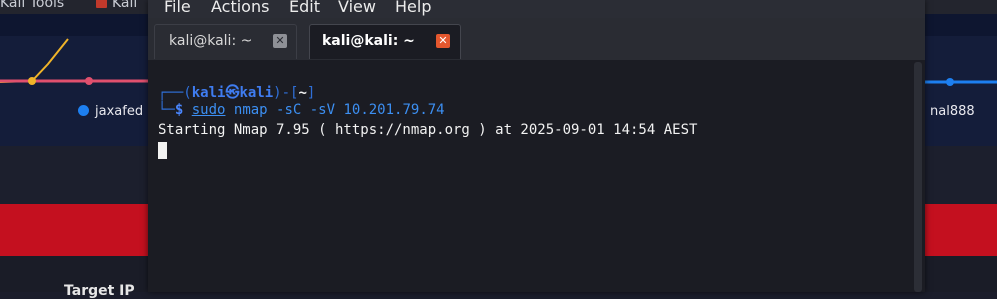 This screenshot has width=997, height=299. Describe the element at coordinates (177, 8) in the screenshot. I see `menu-file: File` at that location.